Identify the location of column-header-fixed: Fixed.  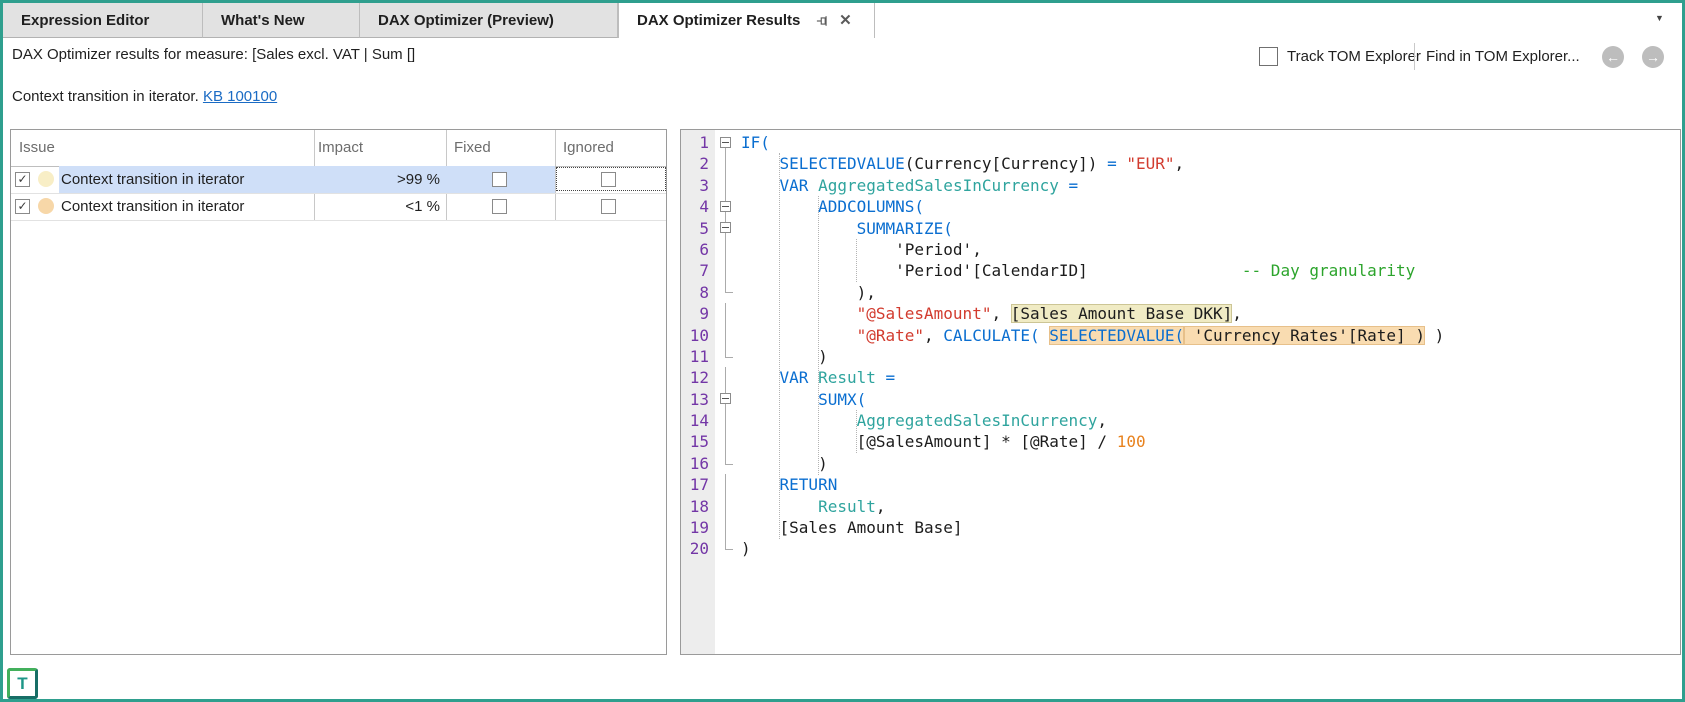
(472, 148).